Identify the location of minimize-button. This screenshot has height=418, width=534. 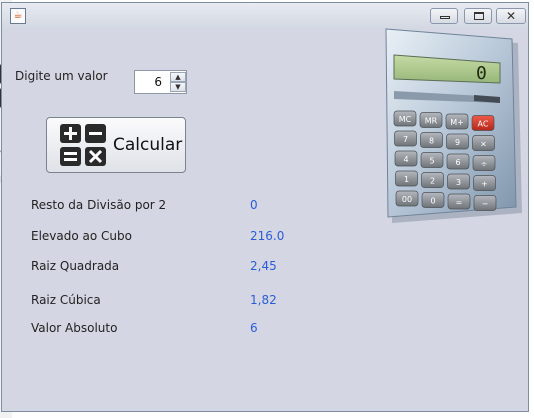
(444, 16).